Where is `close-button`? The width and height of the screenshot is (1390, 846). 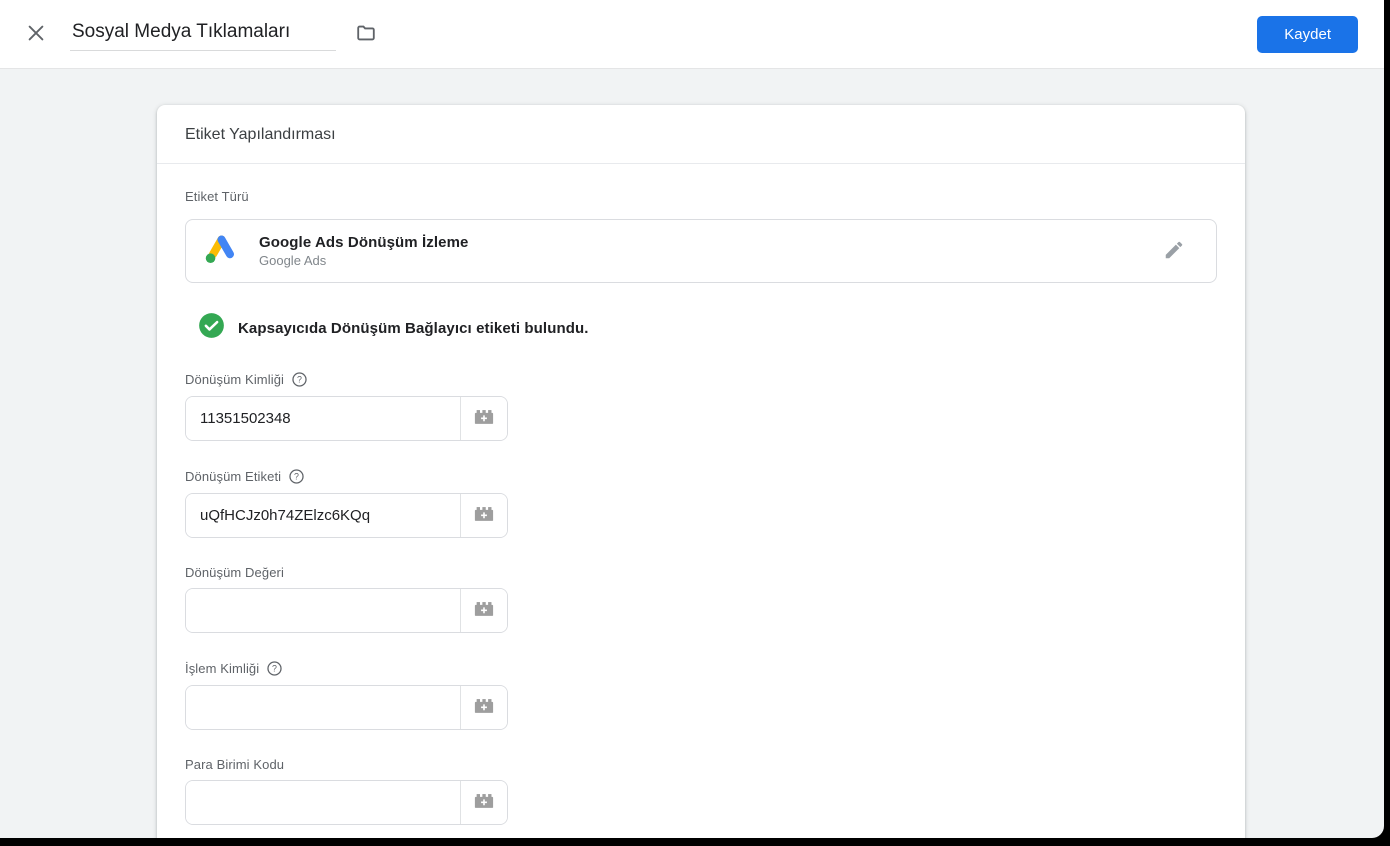 close-button is located at coordinates (36, 34).